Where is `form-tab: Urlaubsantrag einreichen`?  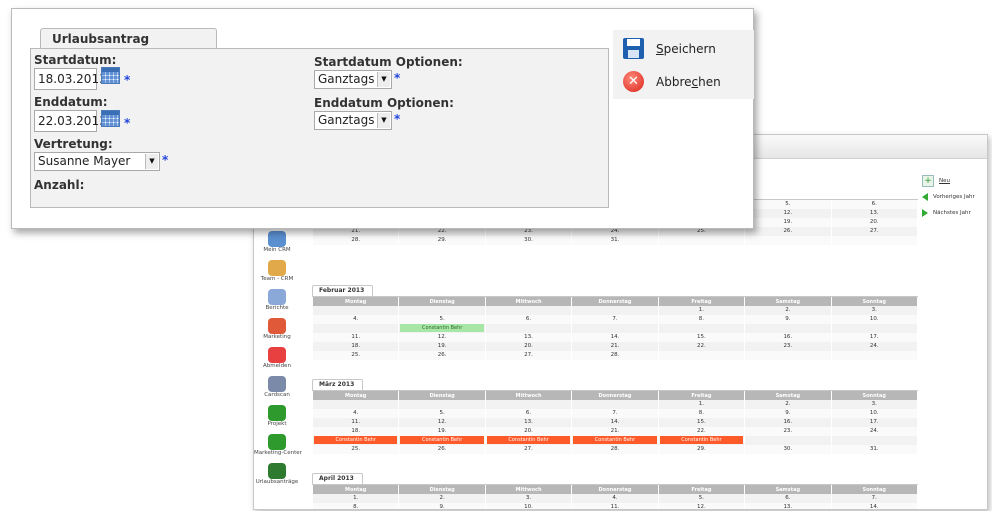 form-tab: Urlaubsantrag einreichen is located at coordinates (128, 47).